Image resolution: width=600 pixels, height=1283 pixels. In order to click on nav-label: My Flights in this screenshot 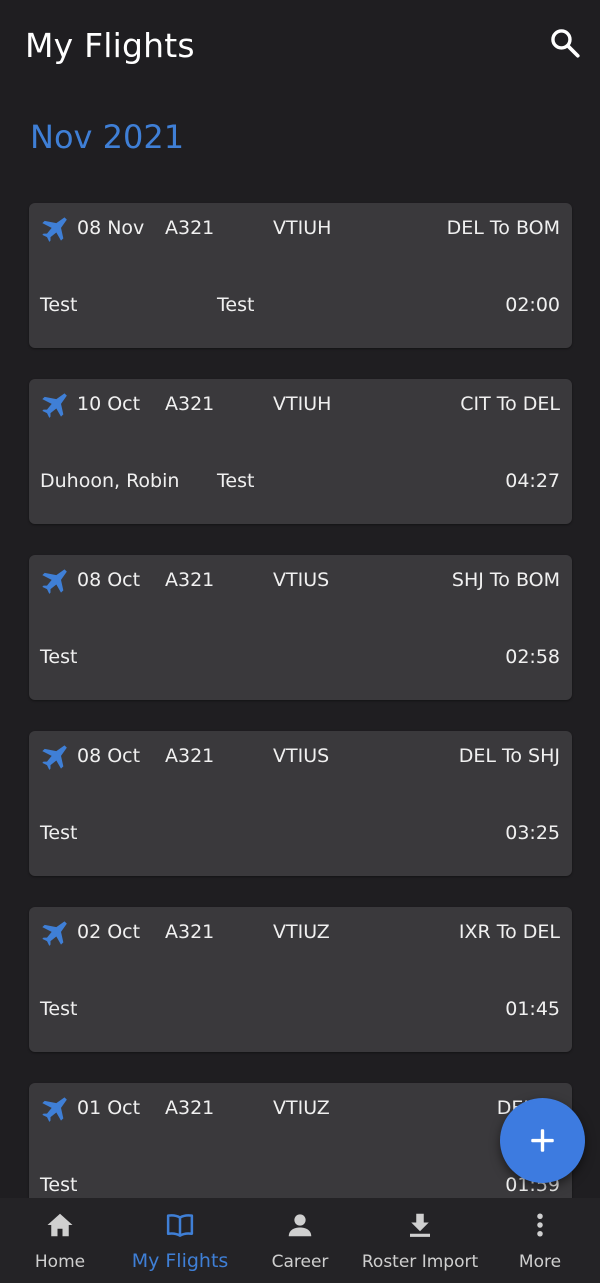, I will do `click(180, 1261)`.